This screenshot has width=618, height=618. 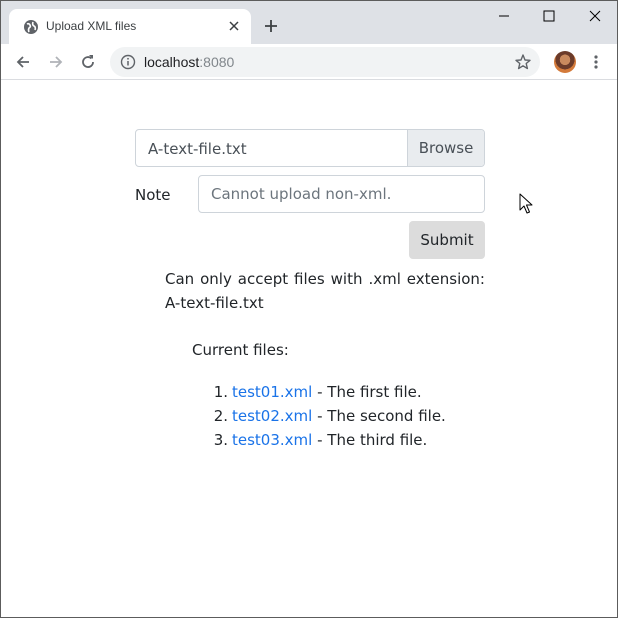 I want to click on file-description: - The third file., so click(x=370, y=440).